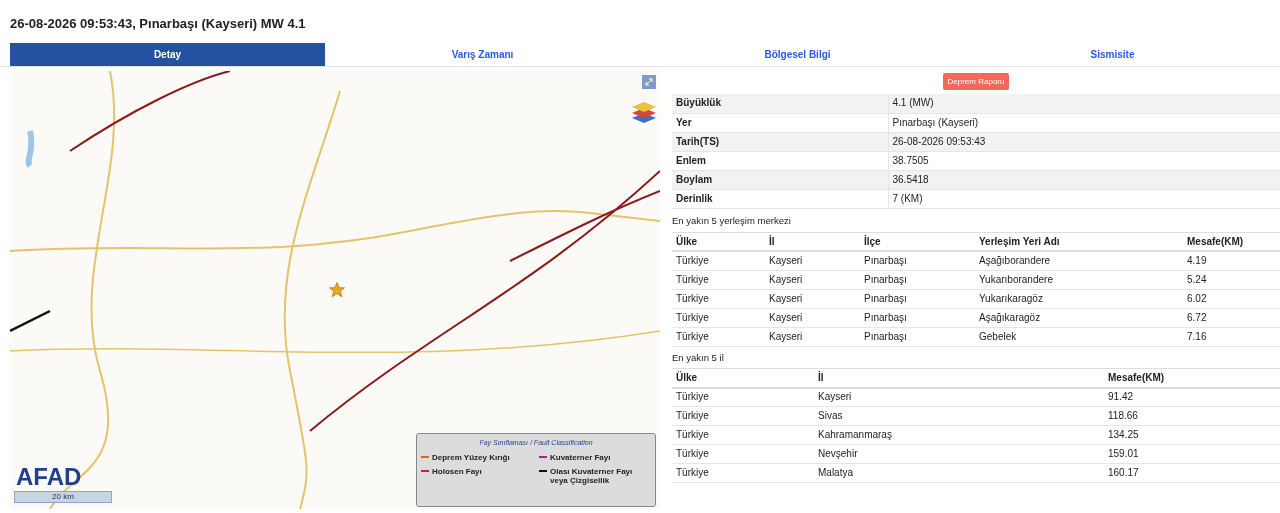  I want to click on layers-icon, so click(644, 112).